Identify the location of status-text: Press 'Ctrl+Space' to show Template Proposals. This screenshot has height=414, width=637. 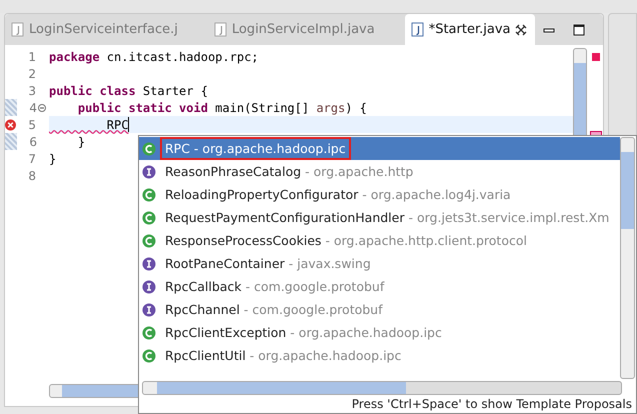
(491, 404).